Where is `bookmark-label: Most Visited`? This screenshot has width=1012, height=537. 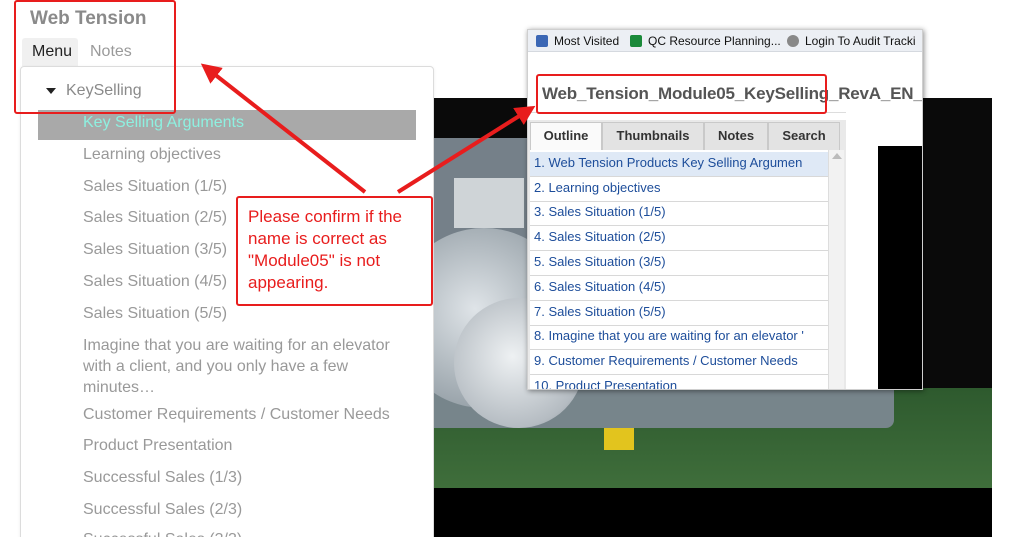
bookmark-label: Most Visited is located at coordinates (587, 41).